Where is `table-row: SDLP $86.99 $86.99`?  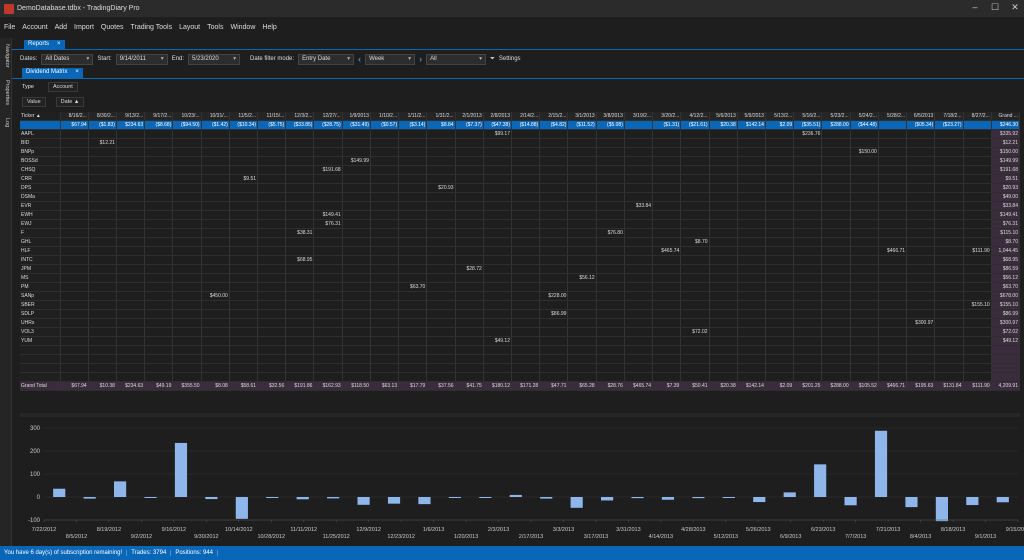 table-row: SDLP $86.99 $86.99 is located at coordinates (520, 314).